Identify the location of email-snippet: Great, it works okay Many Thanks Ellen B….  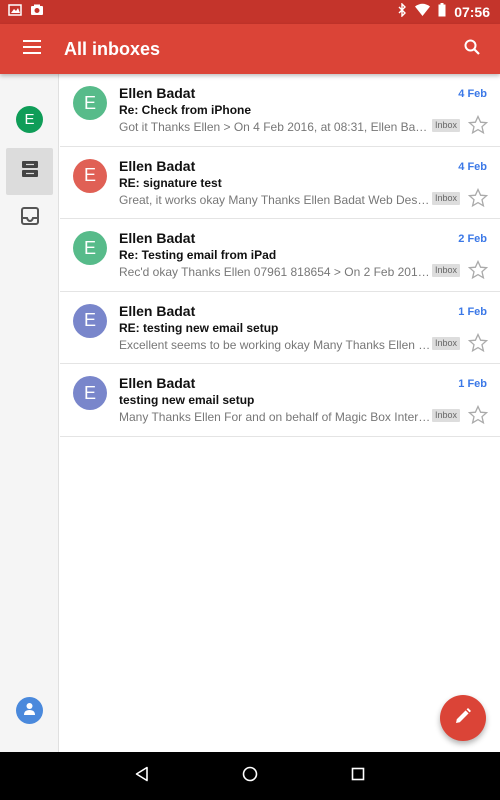
(275, 199).